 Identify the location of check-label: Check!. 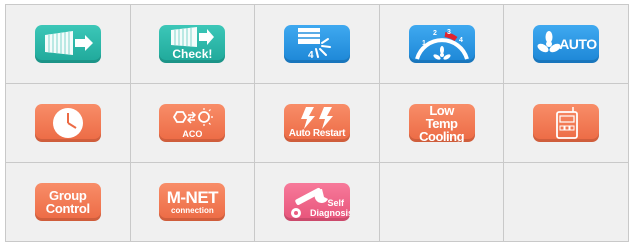
(192, 54).